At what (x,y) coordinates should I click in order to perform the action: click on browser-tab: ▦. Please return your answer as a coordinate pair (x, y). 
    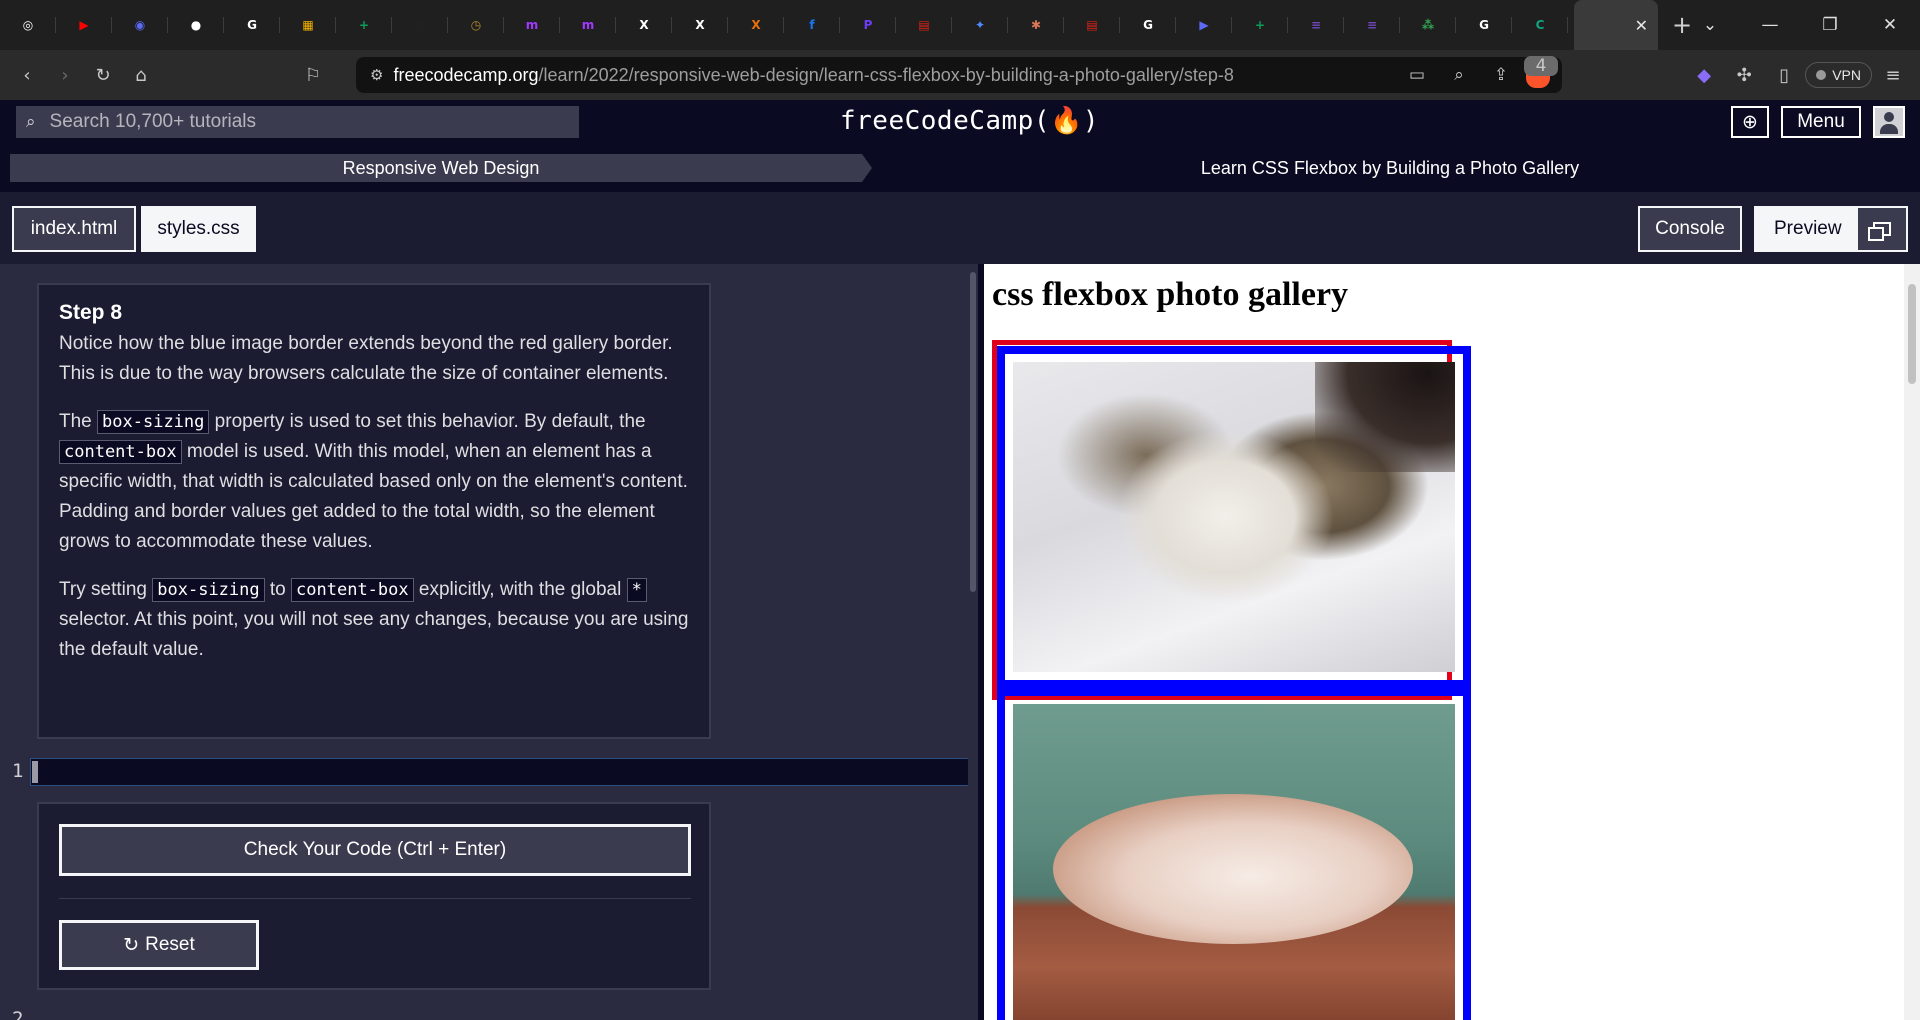
    Looking at the image, I should click on (308, 25).